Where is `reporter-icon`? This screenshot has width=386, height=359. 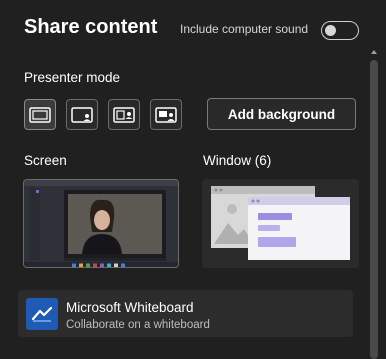
reporter-icon is located at coordinates (166, 114).